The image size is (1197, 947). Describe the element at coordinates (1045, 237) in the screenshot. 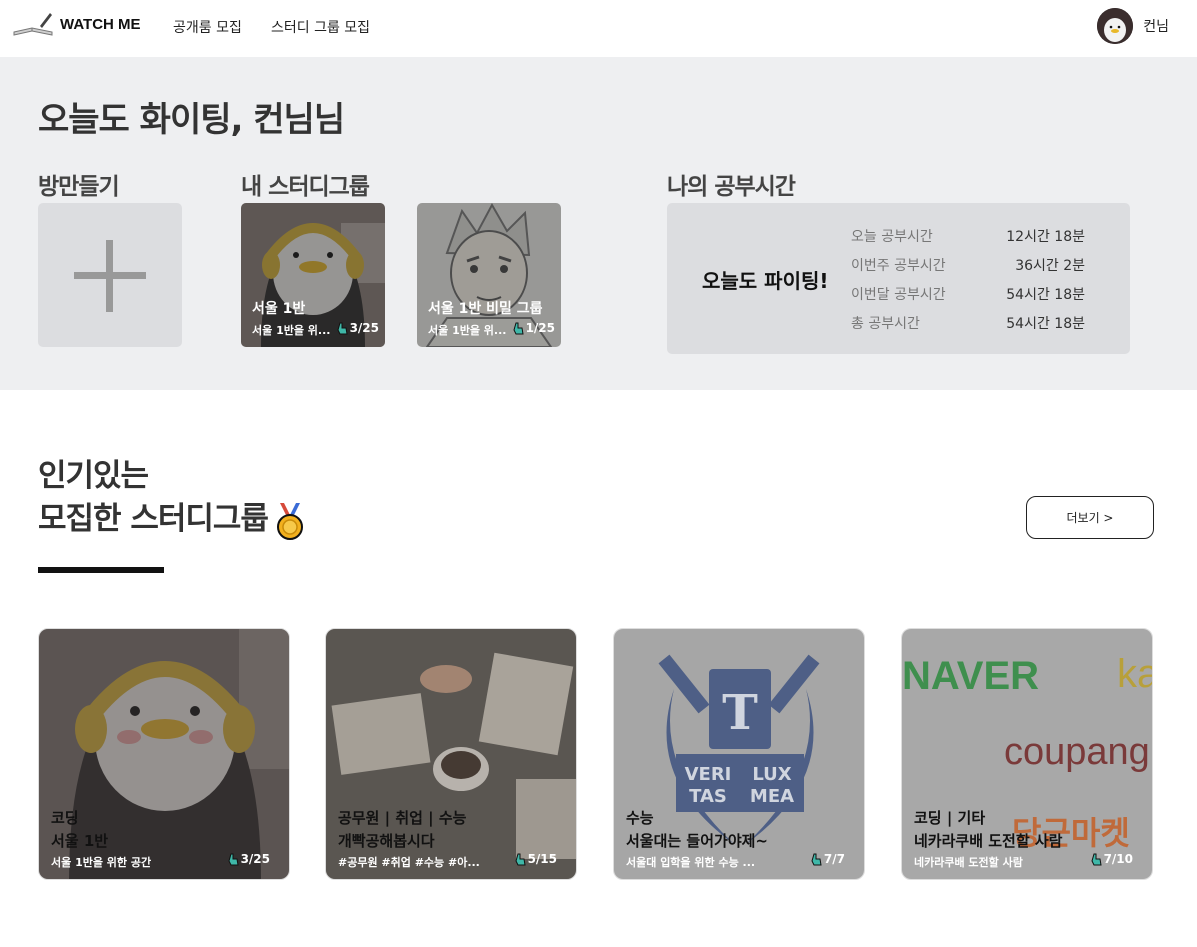

I see `time-value: 12시간 18분` at that location.